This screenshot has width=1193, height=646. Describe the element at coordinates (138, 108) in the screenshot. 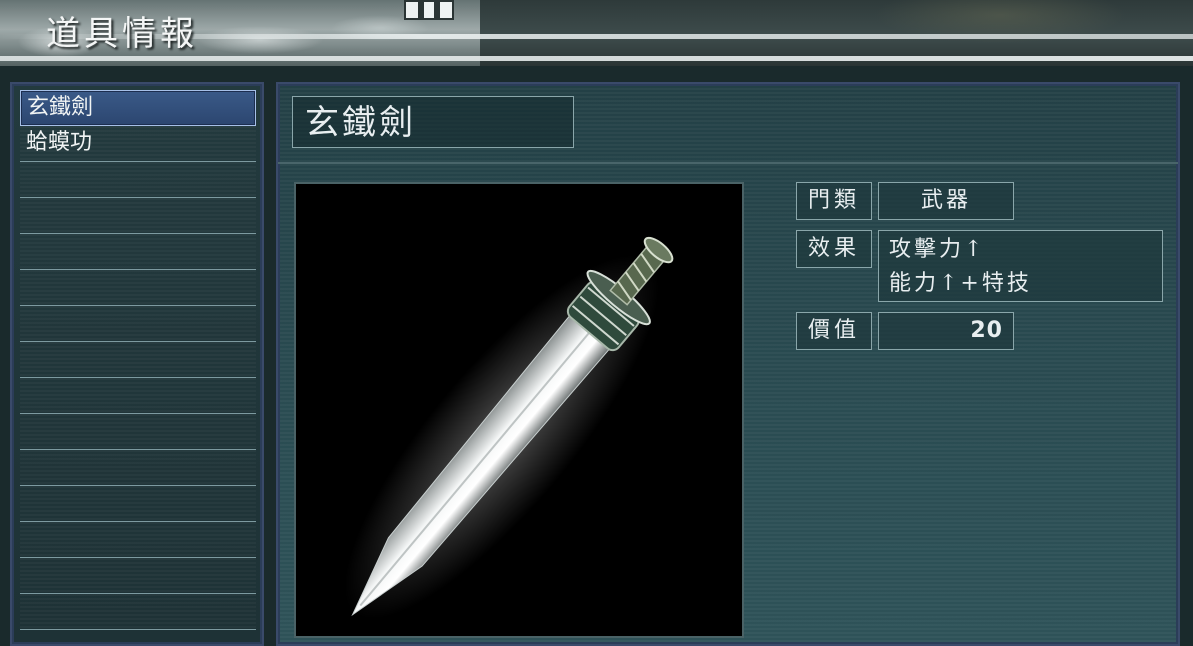

I see `list-item: 玄鐵劍` at that location.